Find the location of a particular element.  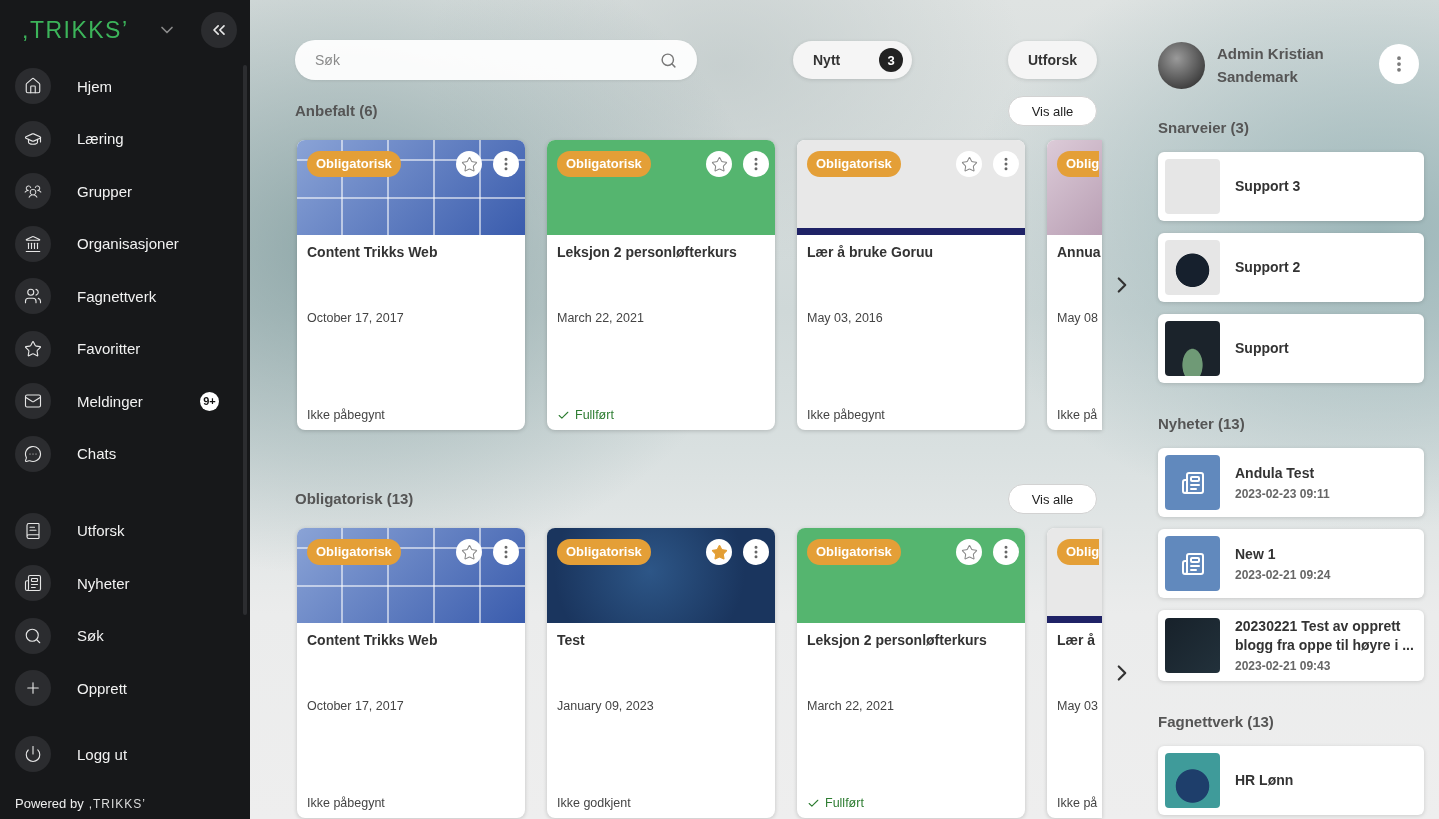

new-button: Nytt 3 is located at coordinates (852, 60).